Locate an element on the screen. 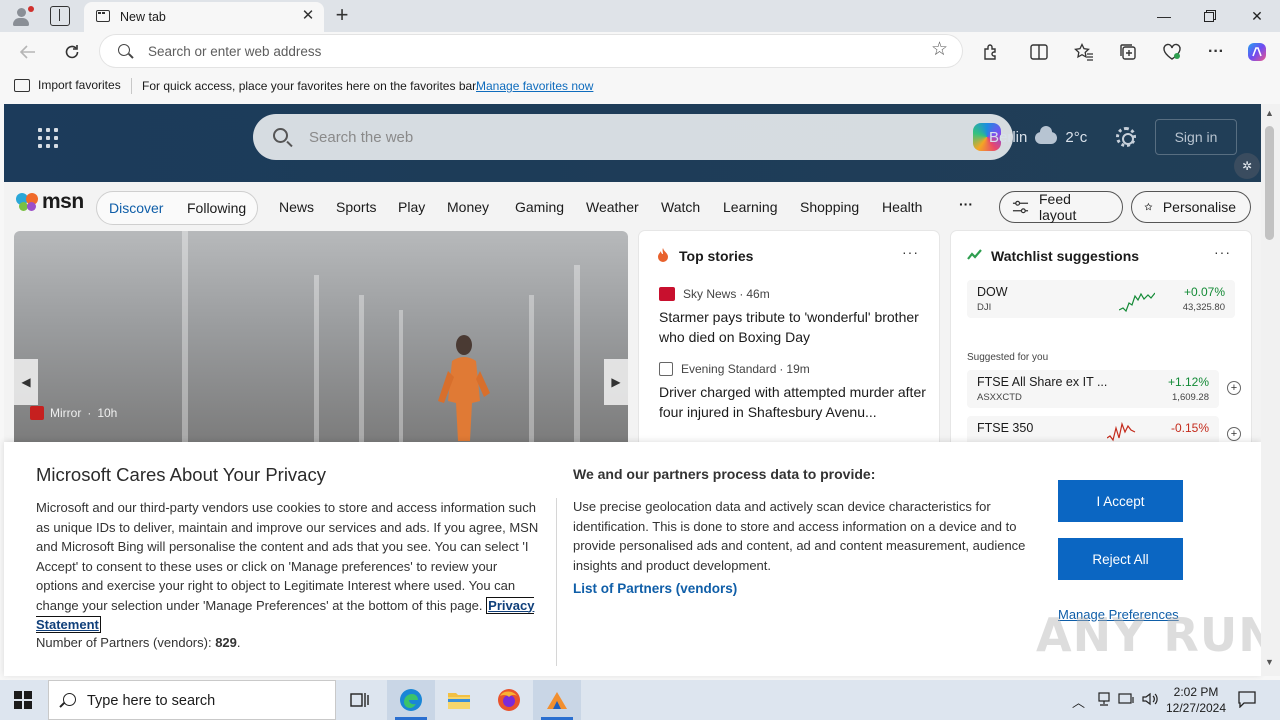 The height and width of the screenshot is (720, 1280). windows-start-icon is located at coordinates (23, 700).